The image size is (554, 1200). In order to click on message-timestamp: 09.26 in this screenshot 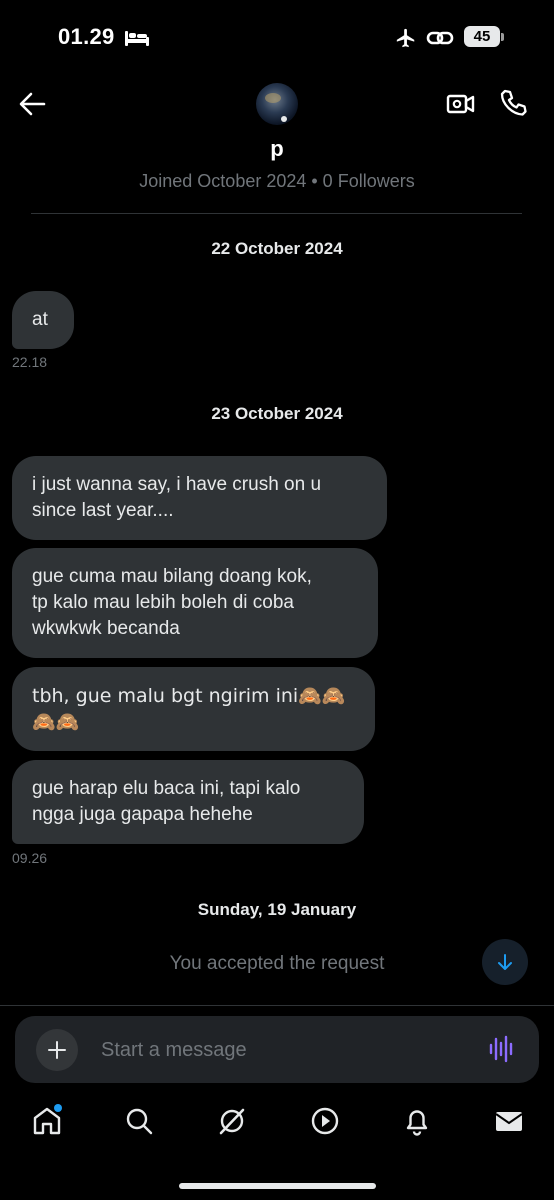, I will do `click(30, 858)`.